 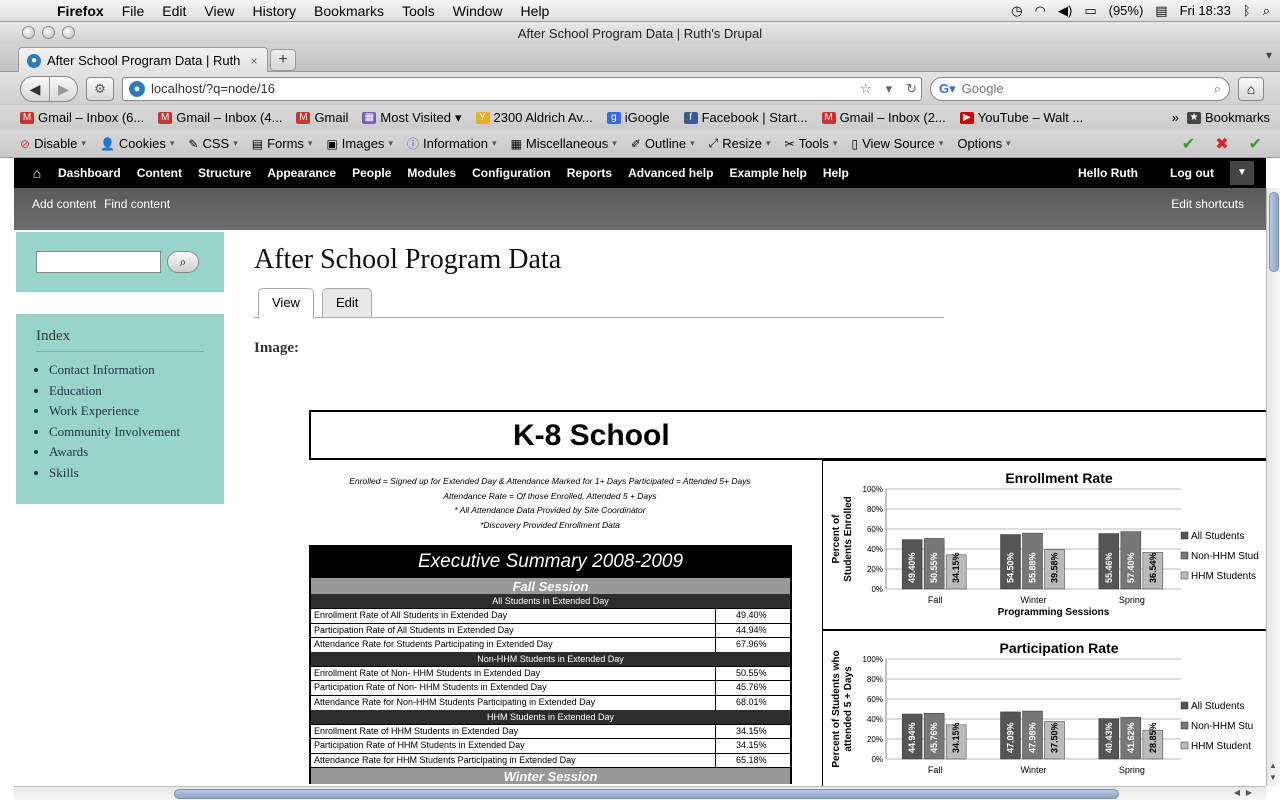 I want to click on menu-file: File, so click(x=133, y=11).